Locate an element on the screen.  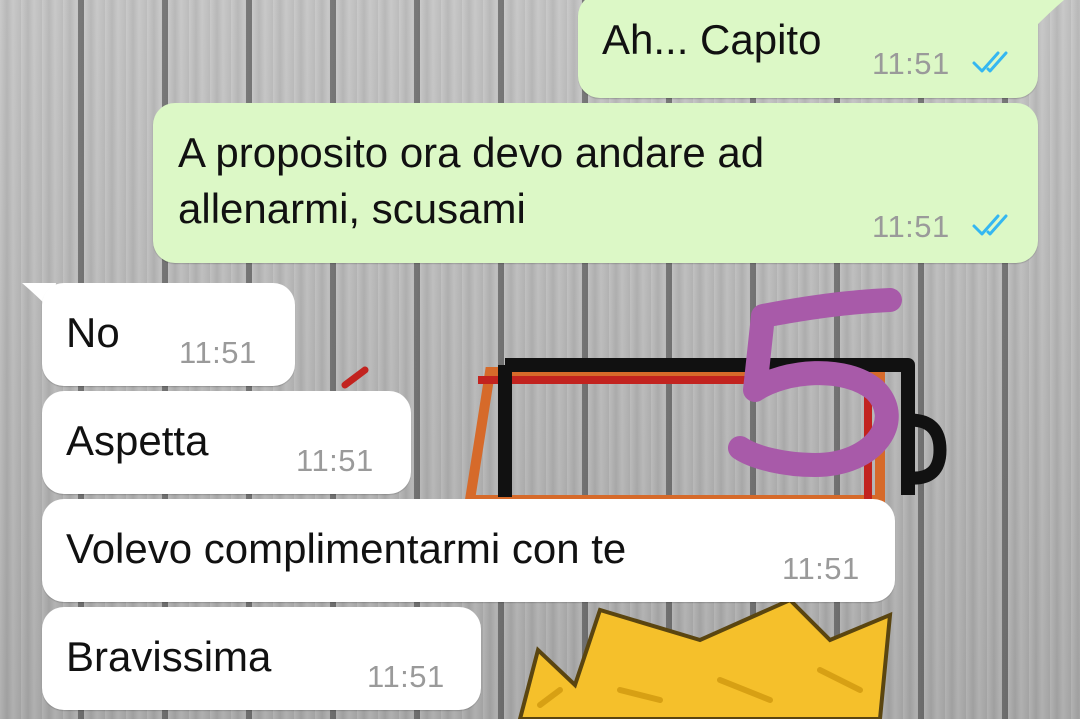
message-bubble-outgoing: Ah... Capito 11:51 is located at coordinates (808, 49).